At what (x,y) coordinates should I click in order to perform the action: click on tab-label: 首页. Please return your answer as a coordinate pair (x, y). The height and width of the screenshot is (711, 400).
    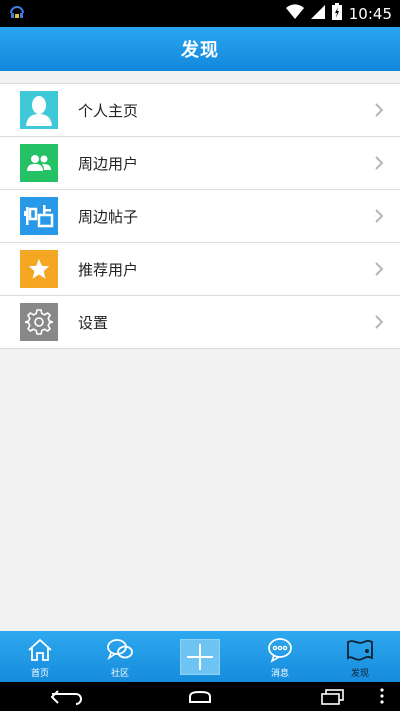
    Looking at the image, I should click on (39, 674).